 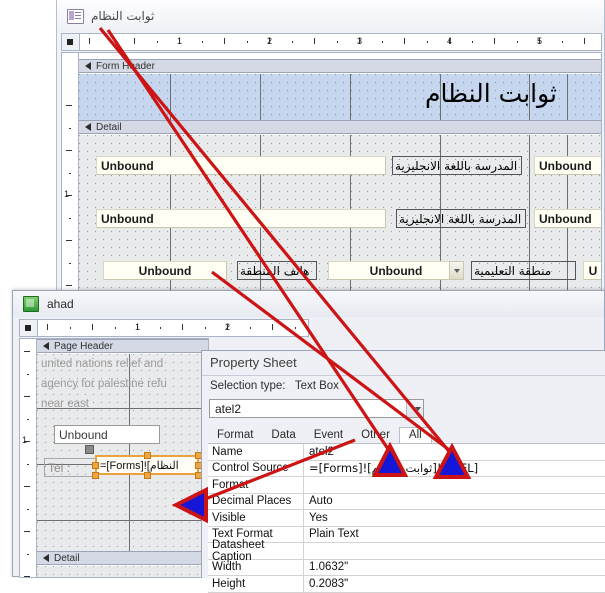 I want to click on property-row: Height 0.2083", so click(x=406, y=584).